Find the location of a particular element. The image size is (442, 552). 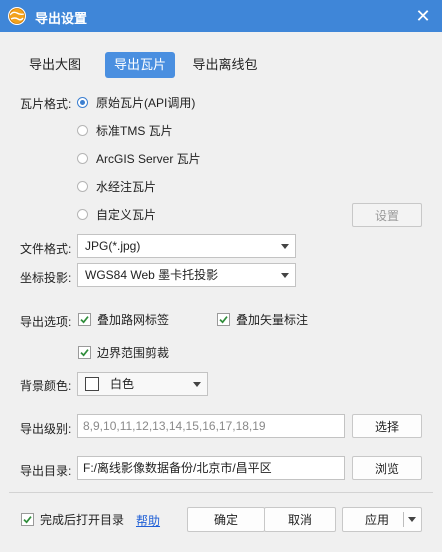

footer-divider is located at coordinates (221, 492).